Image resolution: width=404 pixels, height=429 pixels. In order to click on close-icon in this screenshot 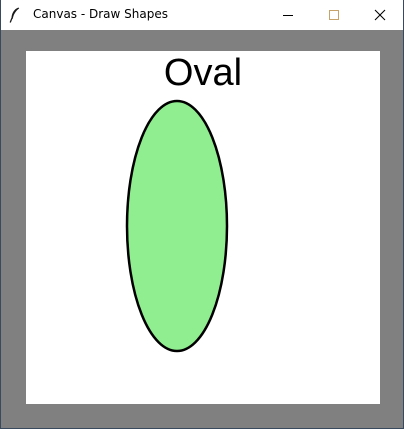, I will do `click(380, 15)`.